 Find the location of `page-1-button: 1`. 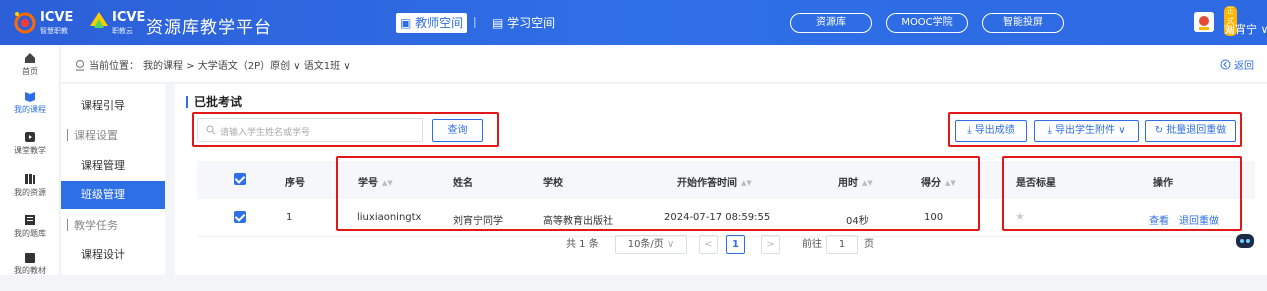

page-1-button: 1 is located at coordinates (735, 244).